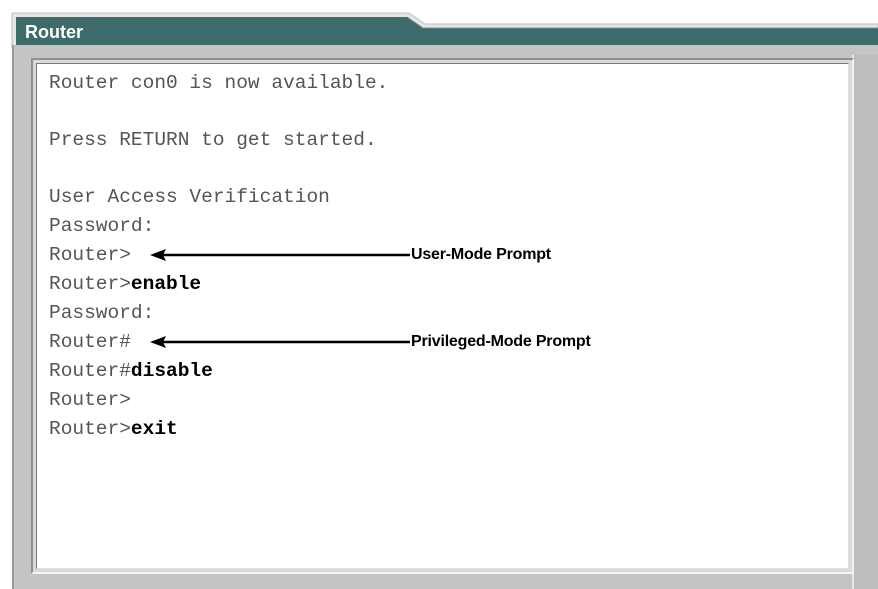 Image resolution: width=878 pixels, height=589 pixels. I want to click on terminal-line-user-prompt: Router>, so click(90, 255).